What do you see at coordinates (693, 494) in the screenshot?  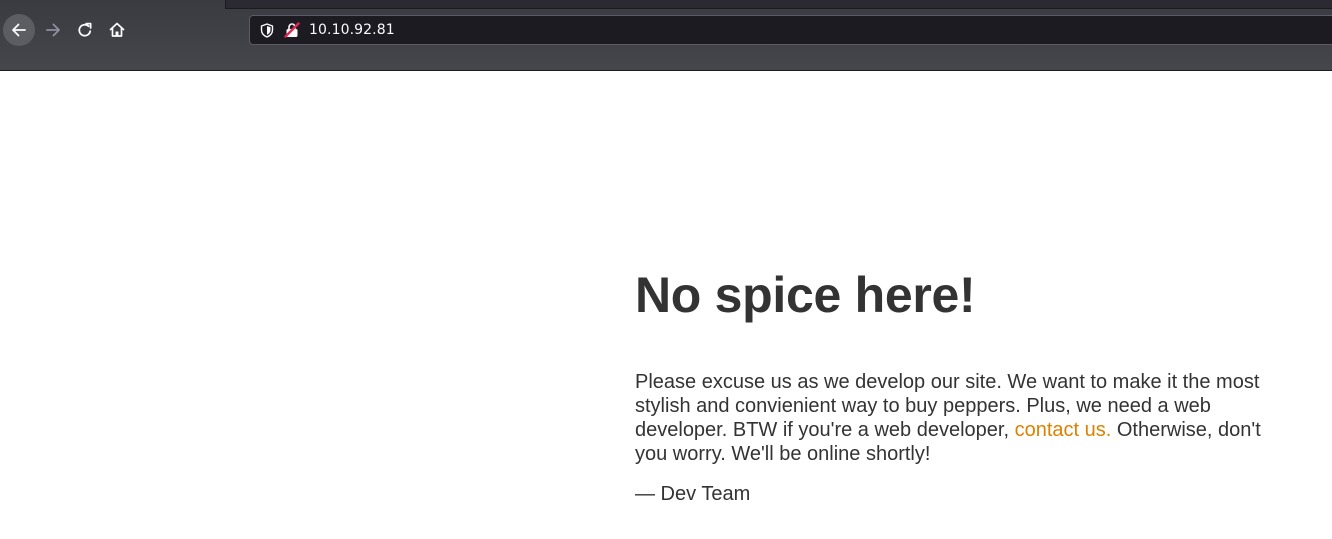 I see `signature: — Dev Team` at bounding box center [693, 494].